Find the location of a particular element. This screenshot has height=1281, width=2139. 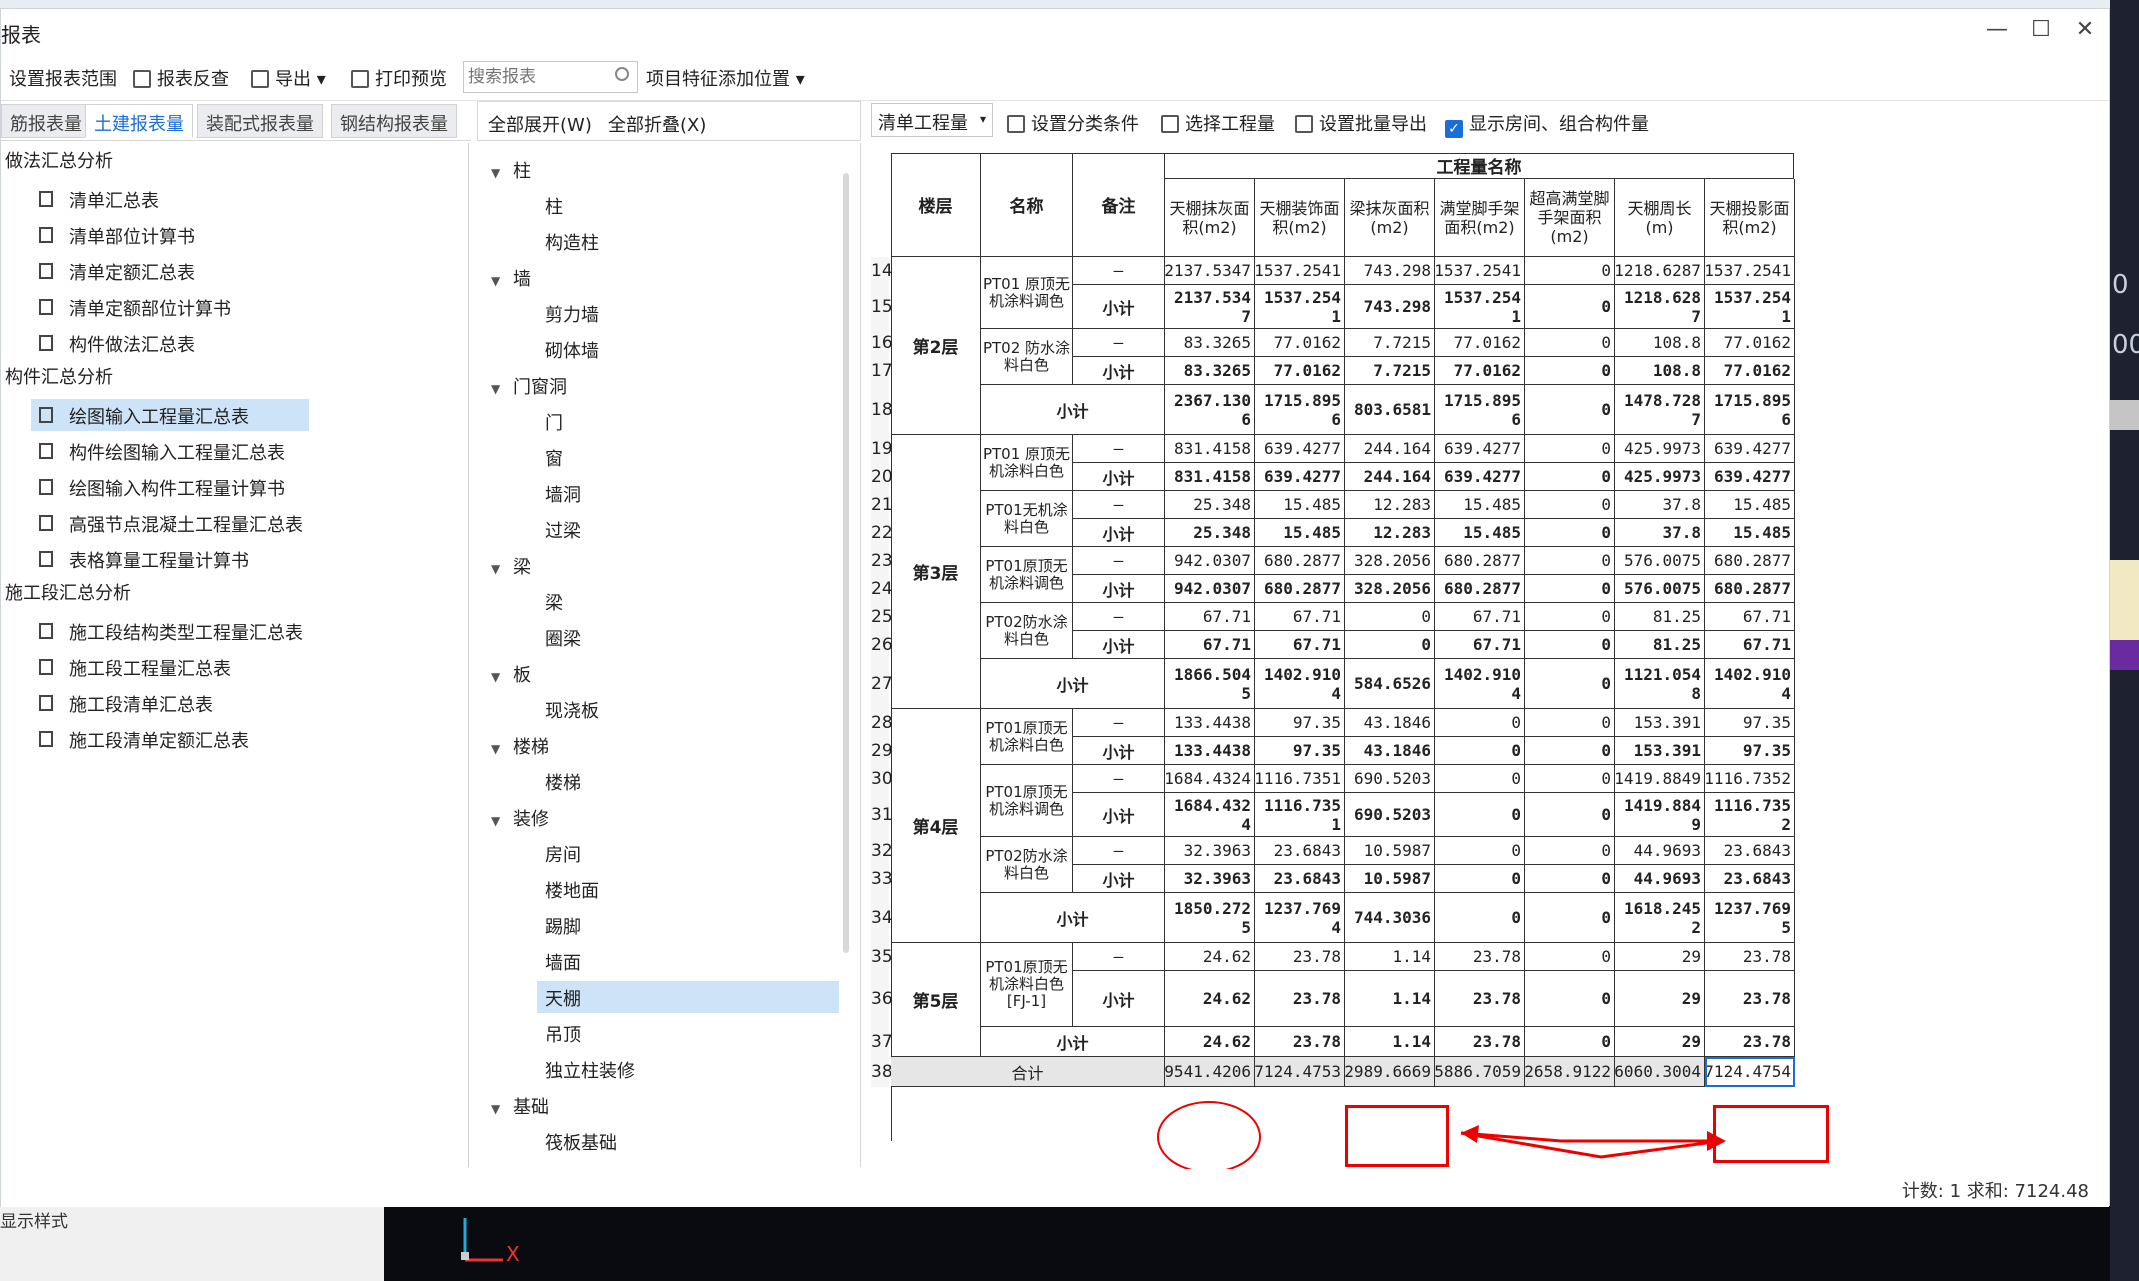

floor-cell: 第5层 is located at coordinates (936, 1000).